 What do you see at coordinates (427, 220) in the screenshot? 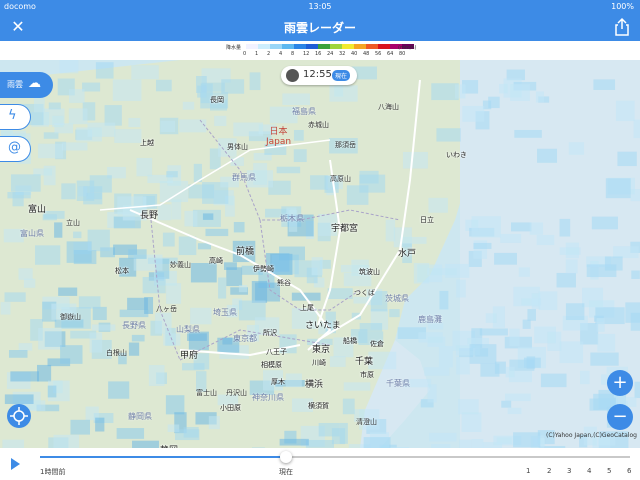
I see `place-label: 日立` at bounding box center [427, 220].